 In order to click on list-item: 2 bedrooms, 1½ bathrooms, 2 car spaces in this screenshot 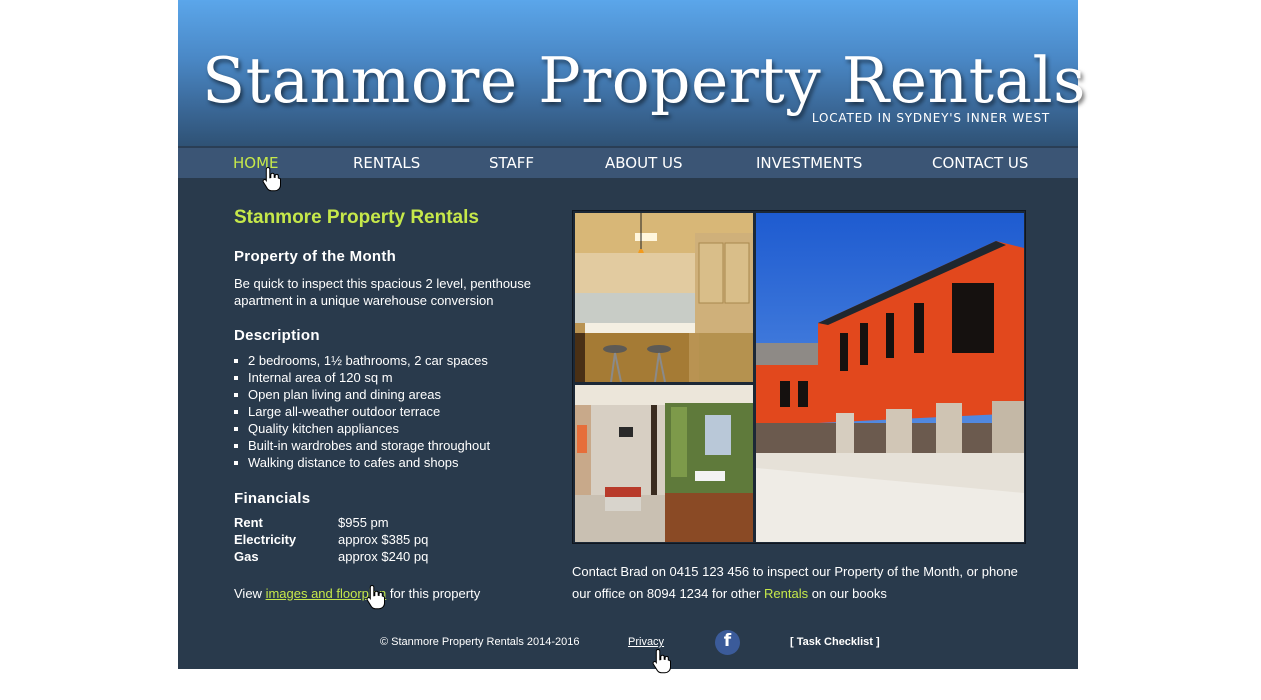, I will do `click(361, 360)`.